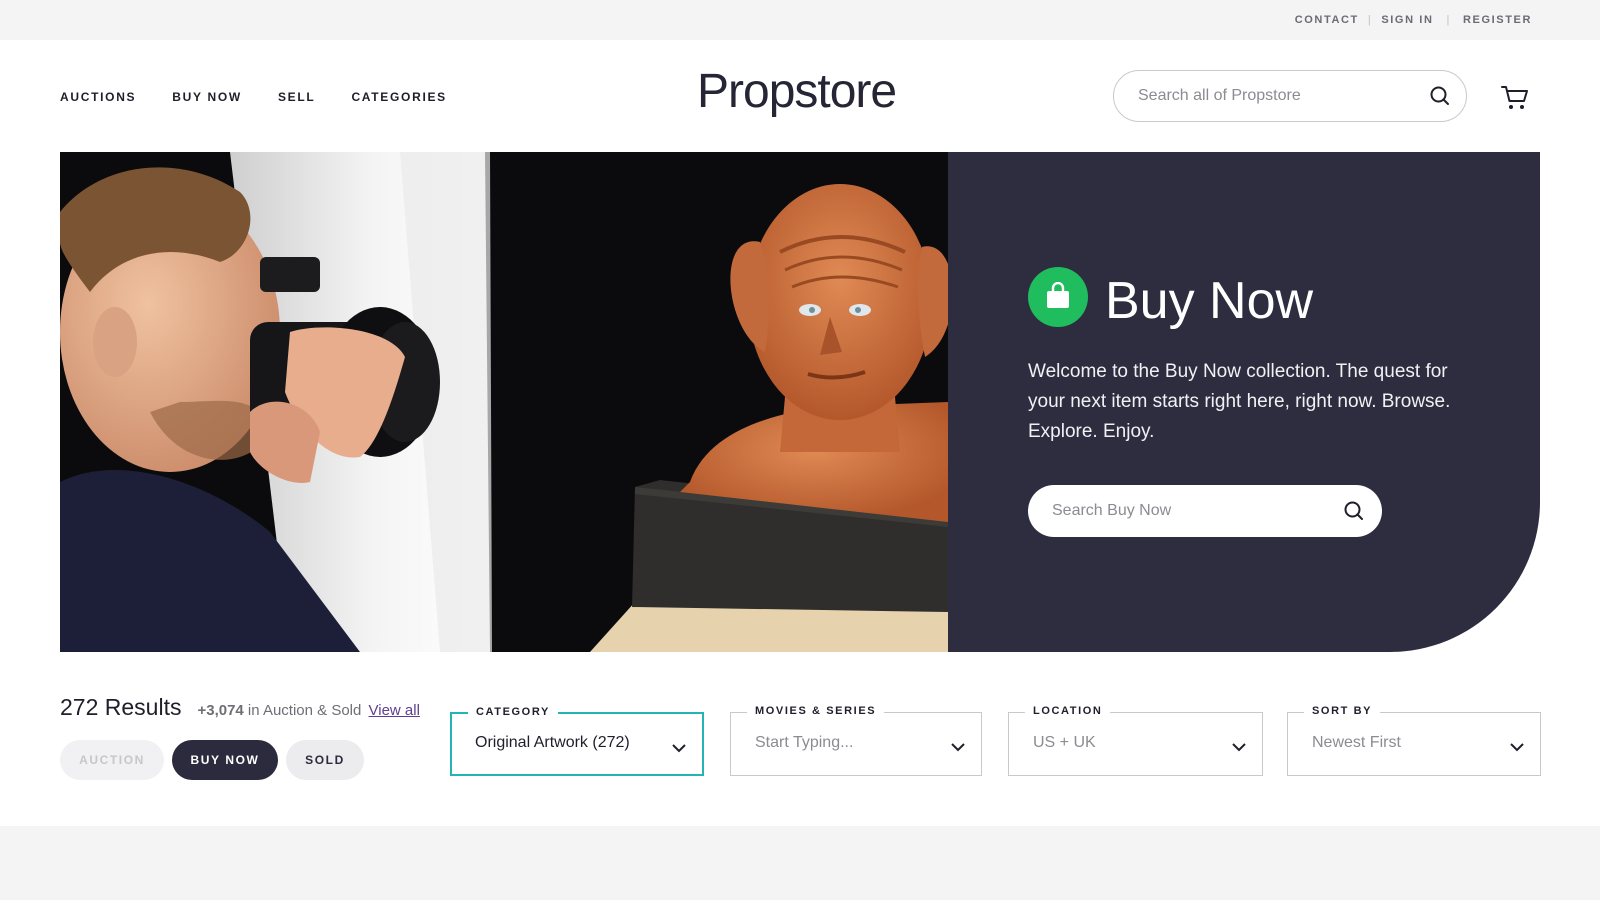 The image size is (1600, 900). I want to click on nav-buy-now: BUY NOW, so click(207, 97).